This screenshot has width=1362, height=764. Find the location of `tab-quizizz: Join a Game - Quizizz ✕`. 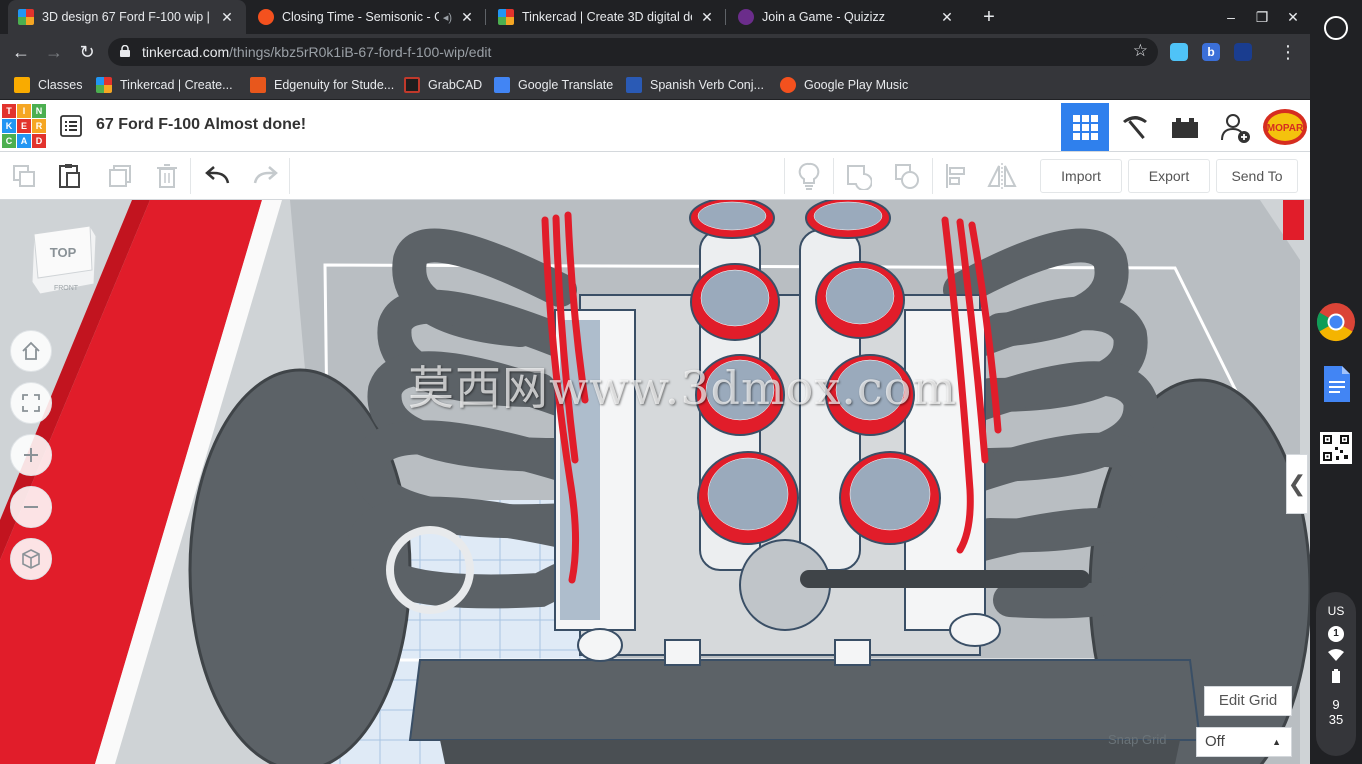

tab-quizizz: Join a Game - Quizizz ✕ is located at coordinates (847, 17).